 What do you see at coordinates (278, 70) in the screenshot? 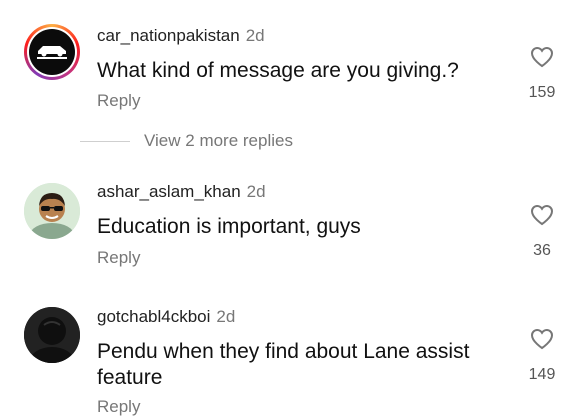
I see `comment-text: What kind of message are you giving.?` at bounding box center [278, 70].